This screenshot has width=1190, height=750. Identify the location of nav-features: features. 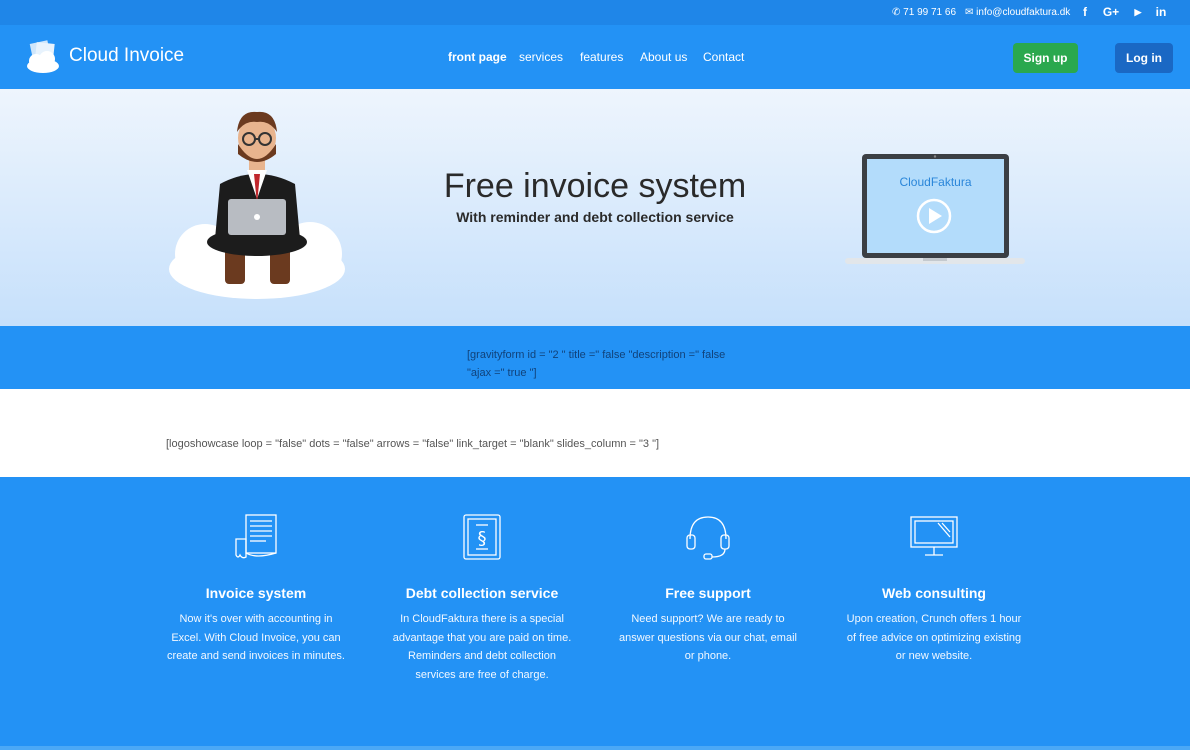
(601, 57).